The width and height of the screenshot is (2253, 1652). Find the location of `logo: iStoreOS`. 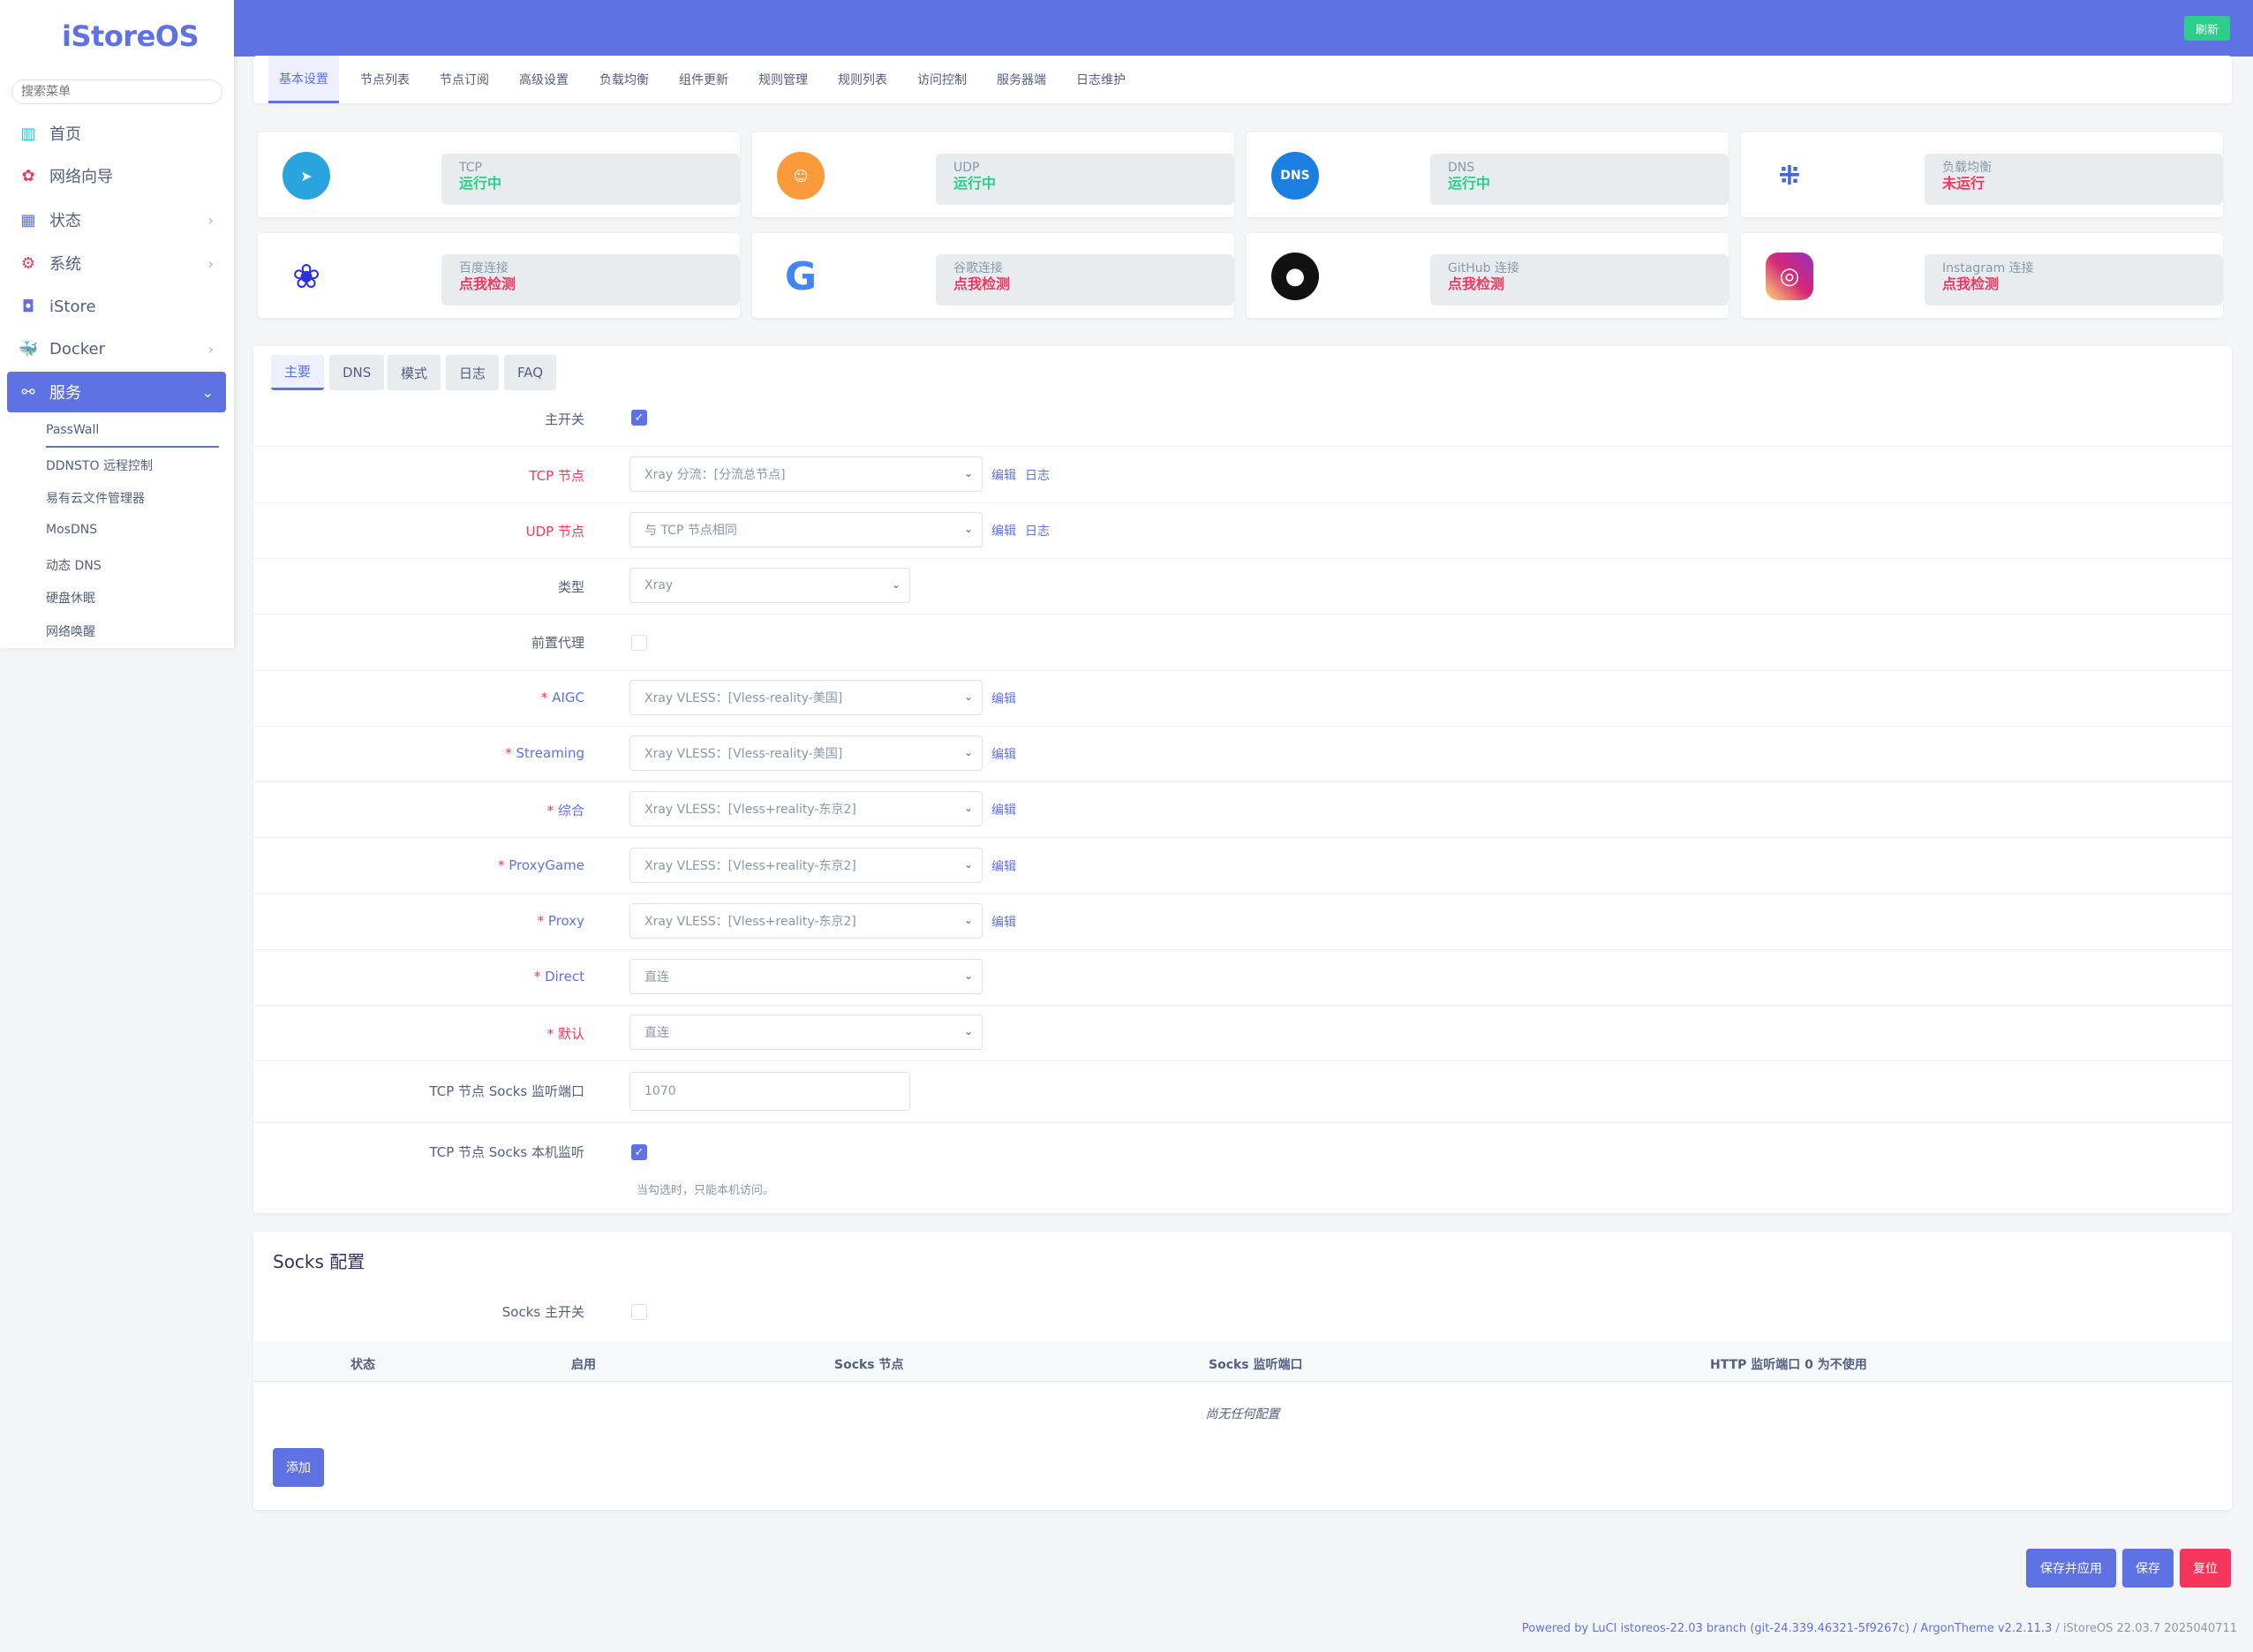

logo: iStoreOS is located at coordinates (131, 36).